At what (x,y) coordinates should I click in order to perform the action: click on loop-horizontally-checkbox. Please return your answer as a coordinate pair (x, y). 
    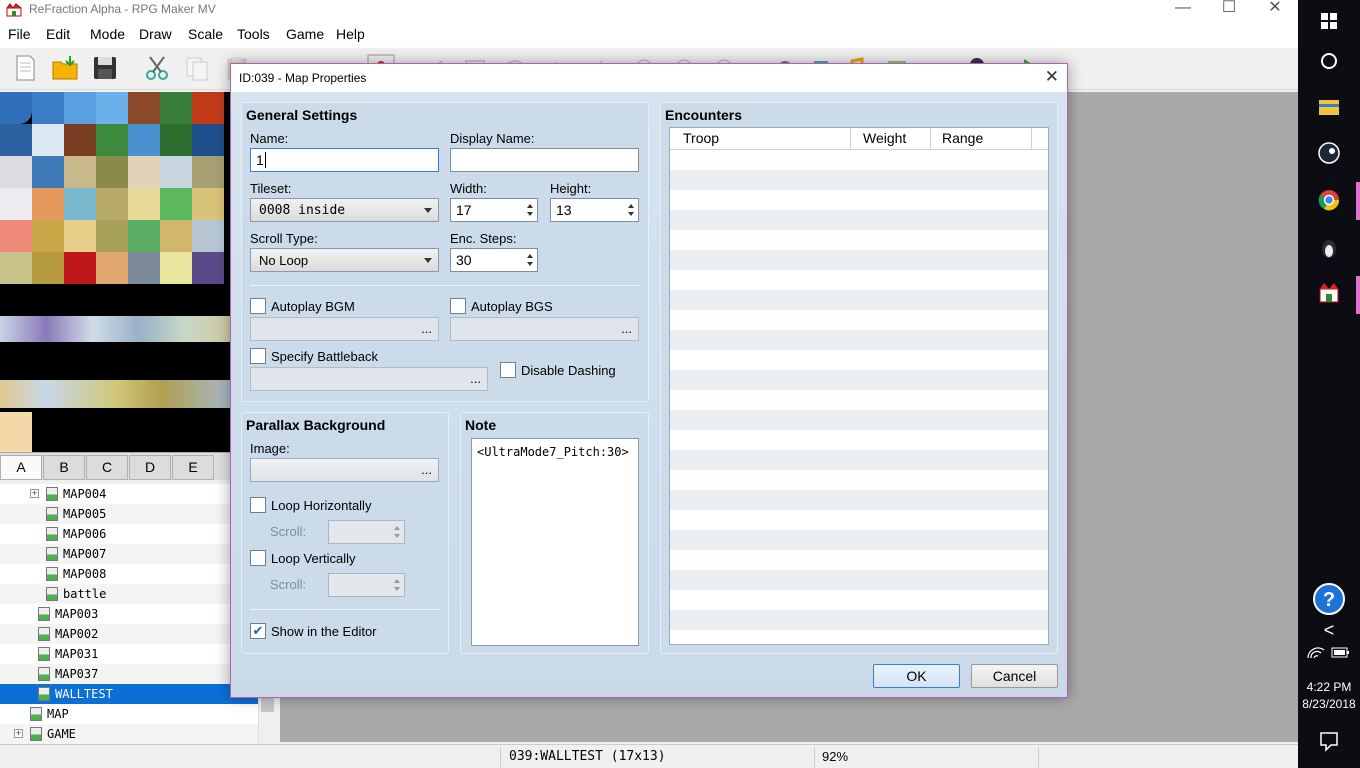
    Looking at the image, I should click on (258, 505).